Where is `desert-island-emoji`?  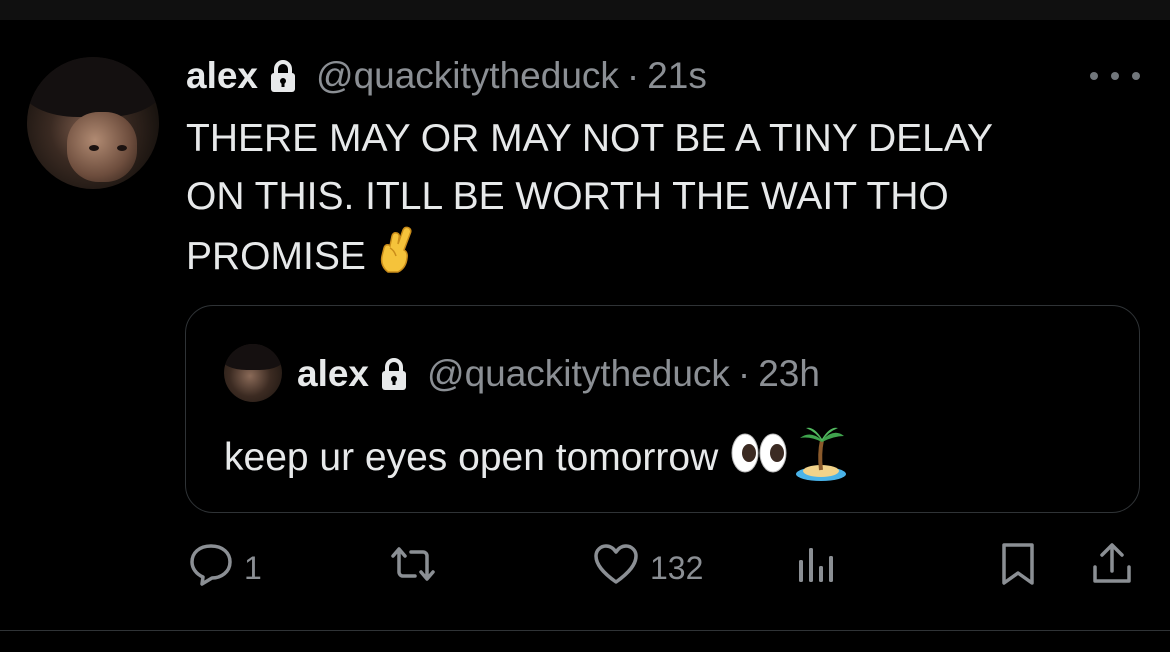
desert-island-emoji is located at coordinates (821, 458).